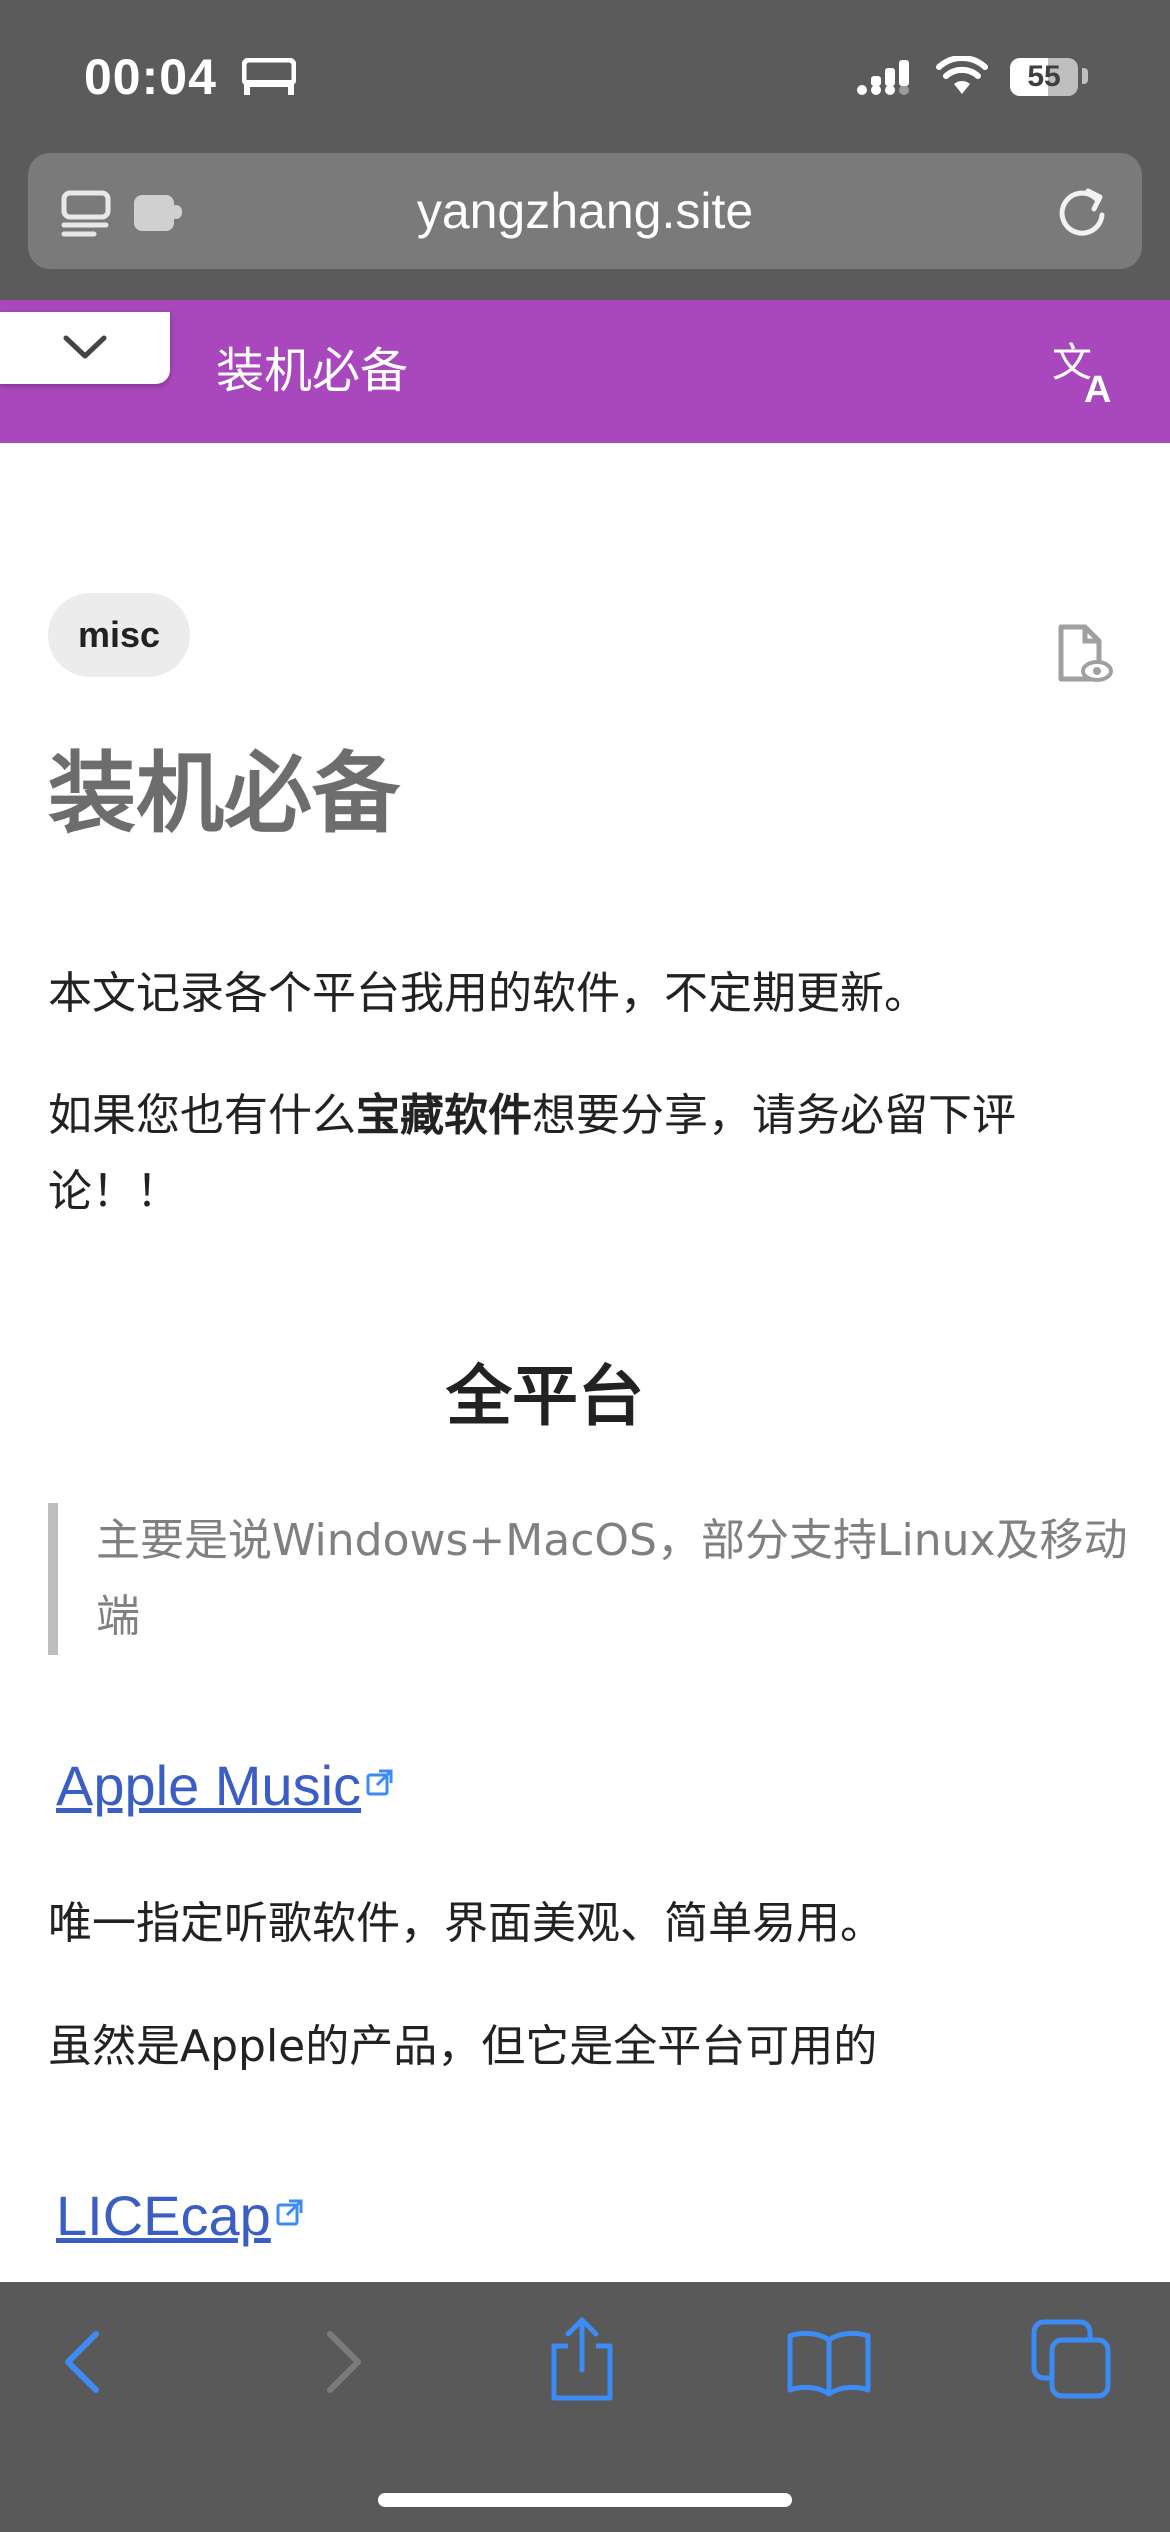  Describe the element at coordinates (585, 75) in the screenshot. I see `status-bar: 00:04 55` at that location.